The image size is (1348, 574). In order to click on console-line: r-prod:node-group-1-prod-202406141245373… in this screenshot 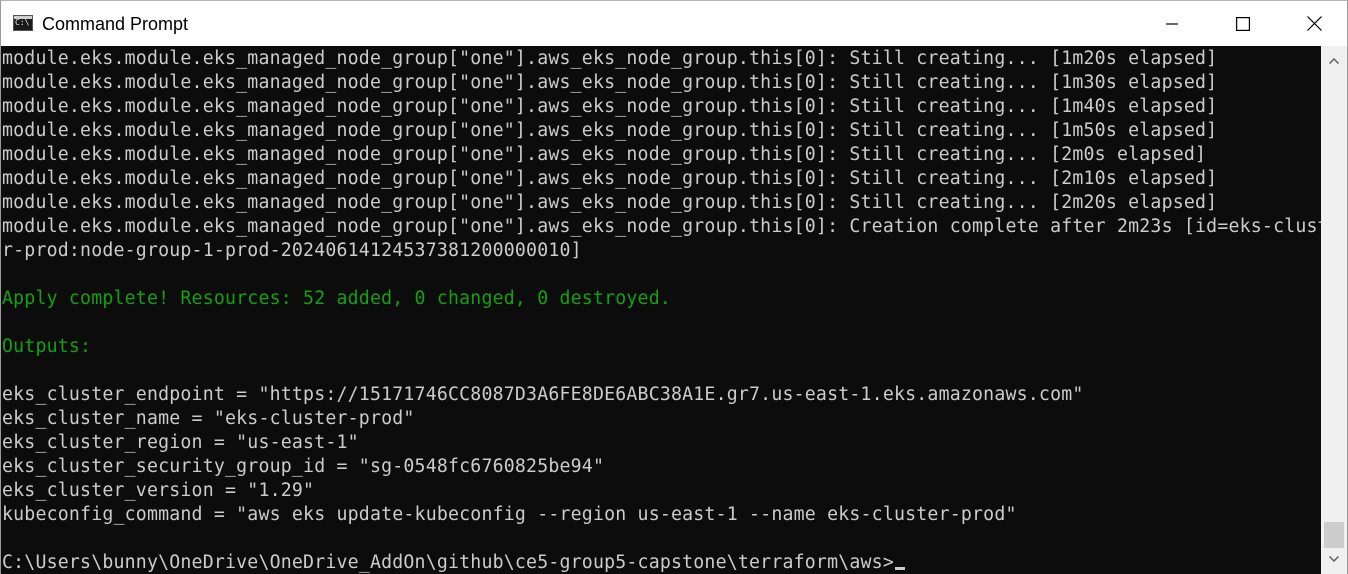, I will do `click(292, 250)`.